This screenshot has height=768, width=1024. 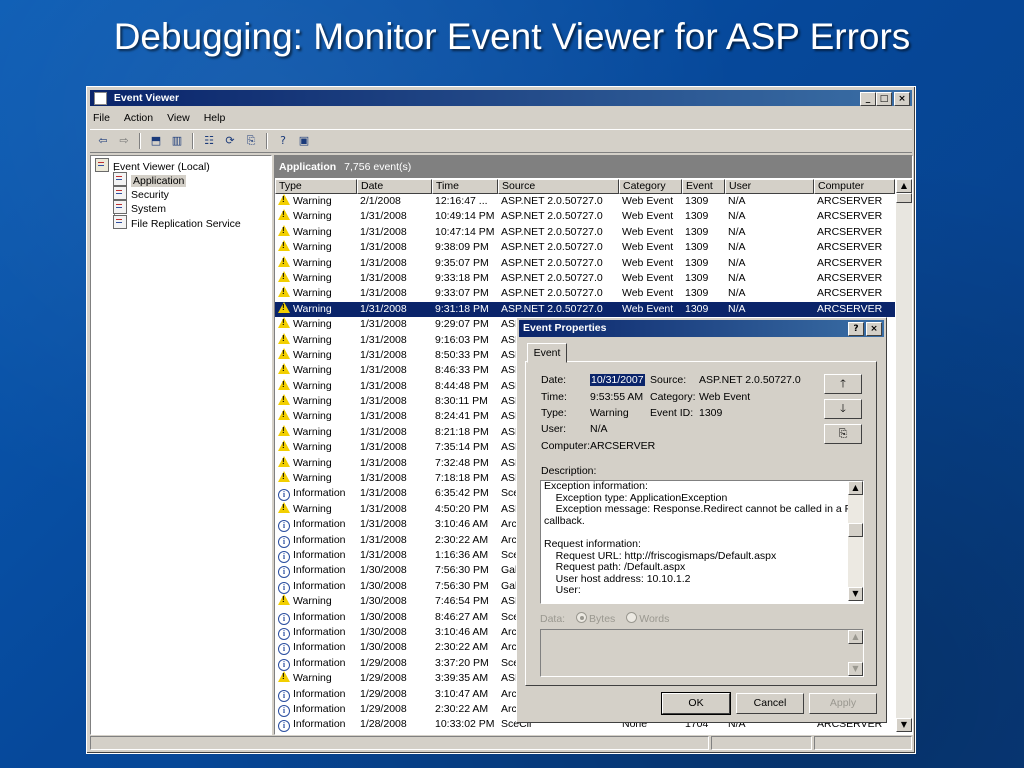 I want to click on apply-button: Apply, so click(x=843, y=703).